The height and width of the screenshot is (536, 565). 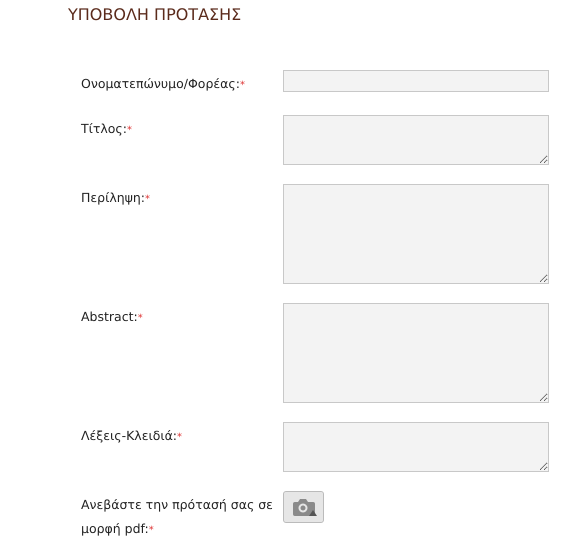 I want to click on camera-icon, so click(x=303, y=507).